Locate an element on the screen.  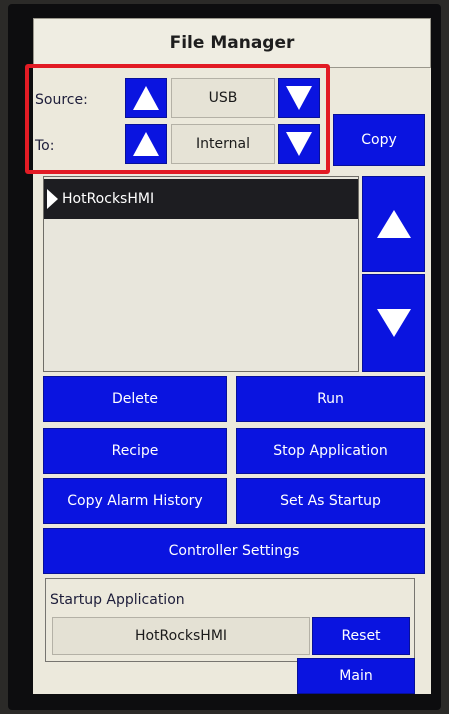
selection-pointer-icon is located at coordinates (52, 199).